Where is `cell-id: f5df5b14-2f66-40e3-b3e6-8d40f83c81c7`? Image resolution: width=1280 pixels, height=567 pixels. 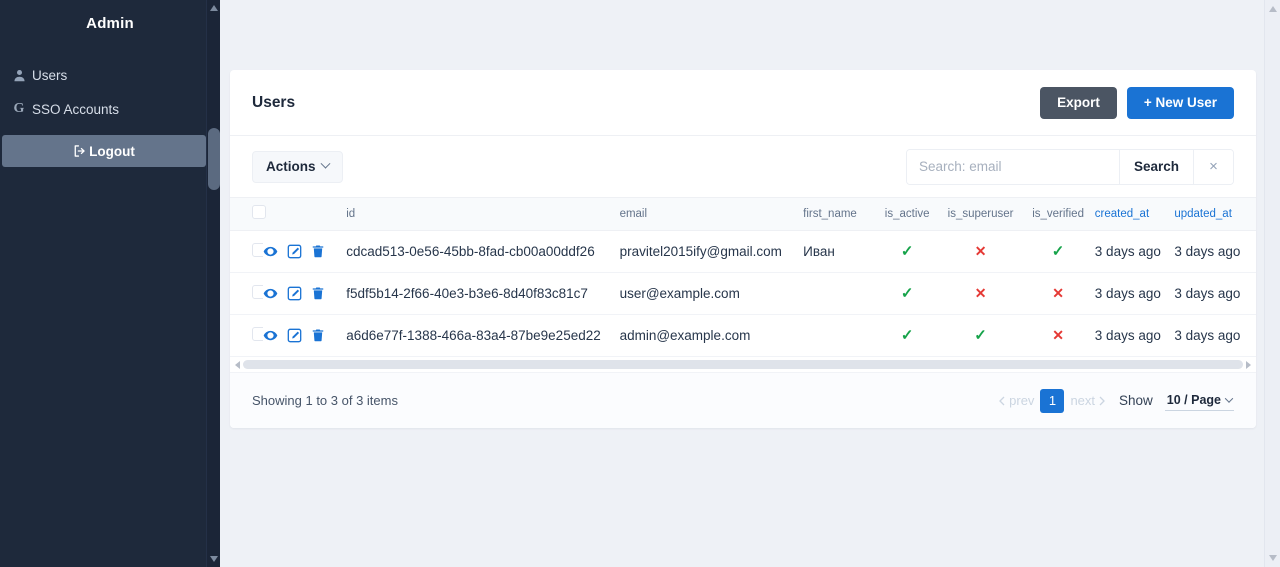
cell-id: f5df5b14-2f66-40e3-b3e6-8d40f83c81c7 is located at coordinates (483, 293).